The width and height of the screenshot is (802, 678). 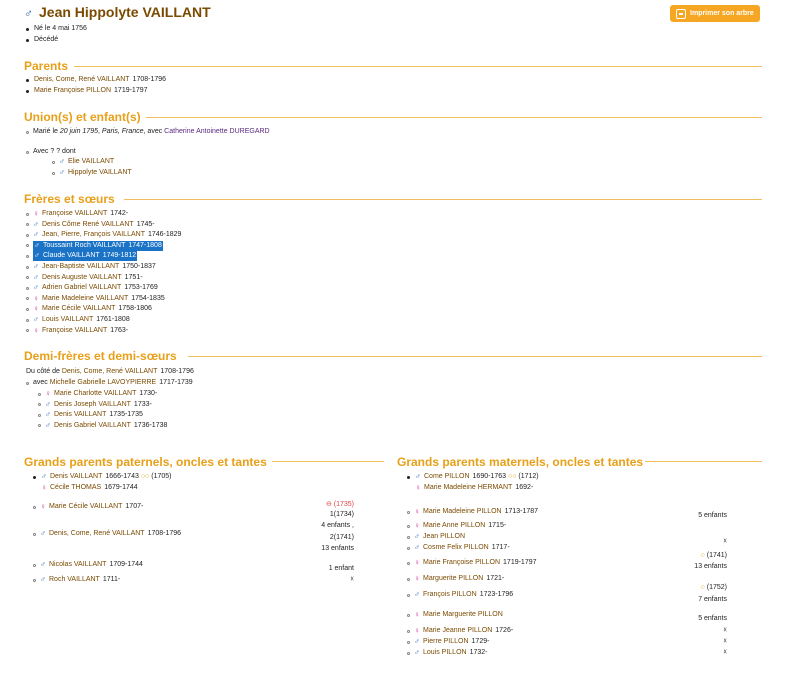 I want to click on maternal-item: ♀ Marie Marguerite PILLON, so click(x=456, y=615).